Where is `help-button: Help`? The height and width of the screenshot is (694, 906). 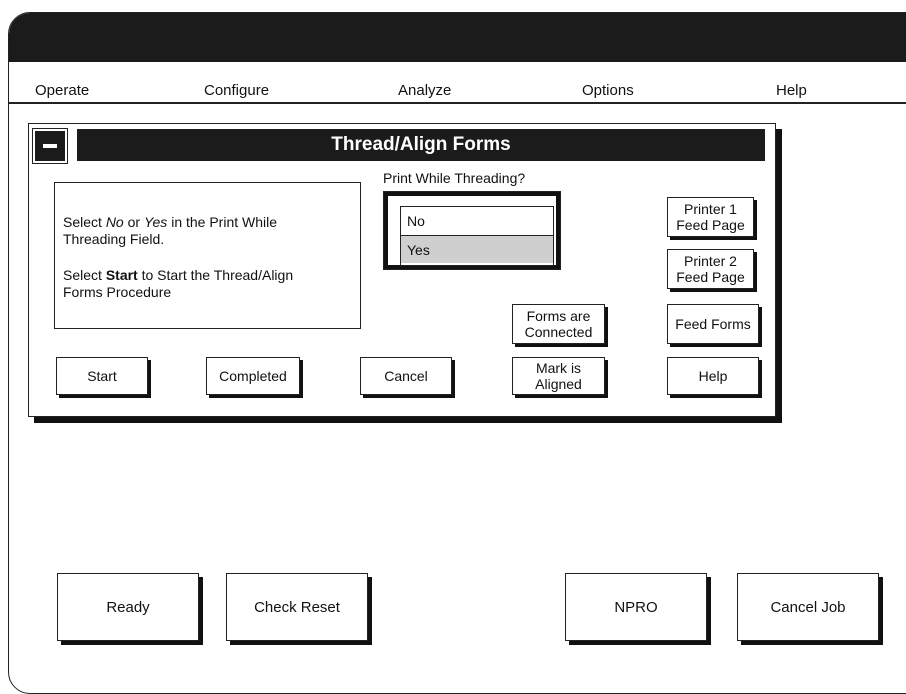 help-button: Help is located at coordinates (713, 376).